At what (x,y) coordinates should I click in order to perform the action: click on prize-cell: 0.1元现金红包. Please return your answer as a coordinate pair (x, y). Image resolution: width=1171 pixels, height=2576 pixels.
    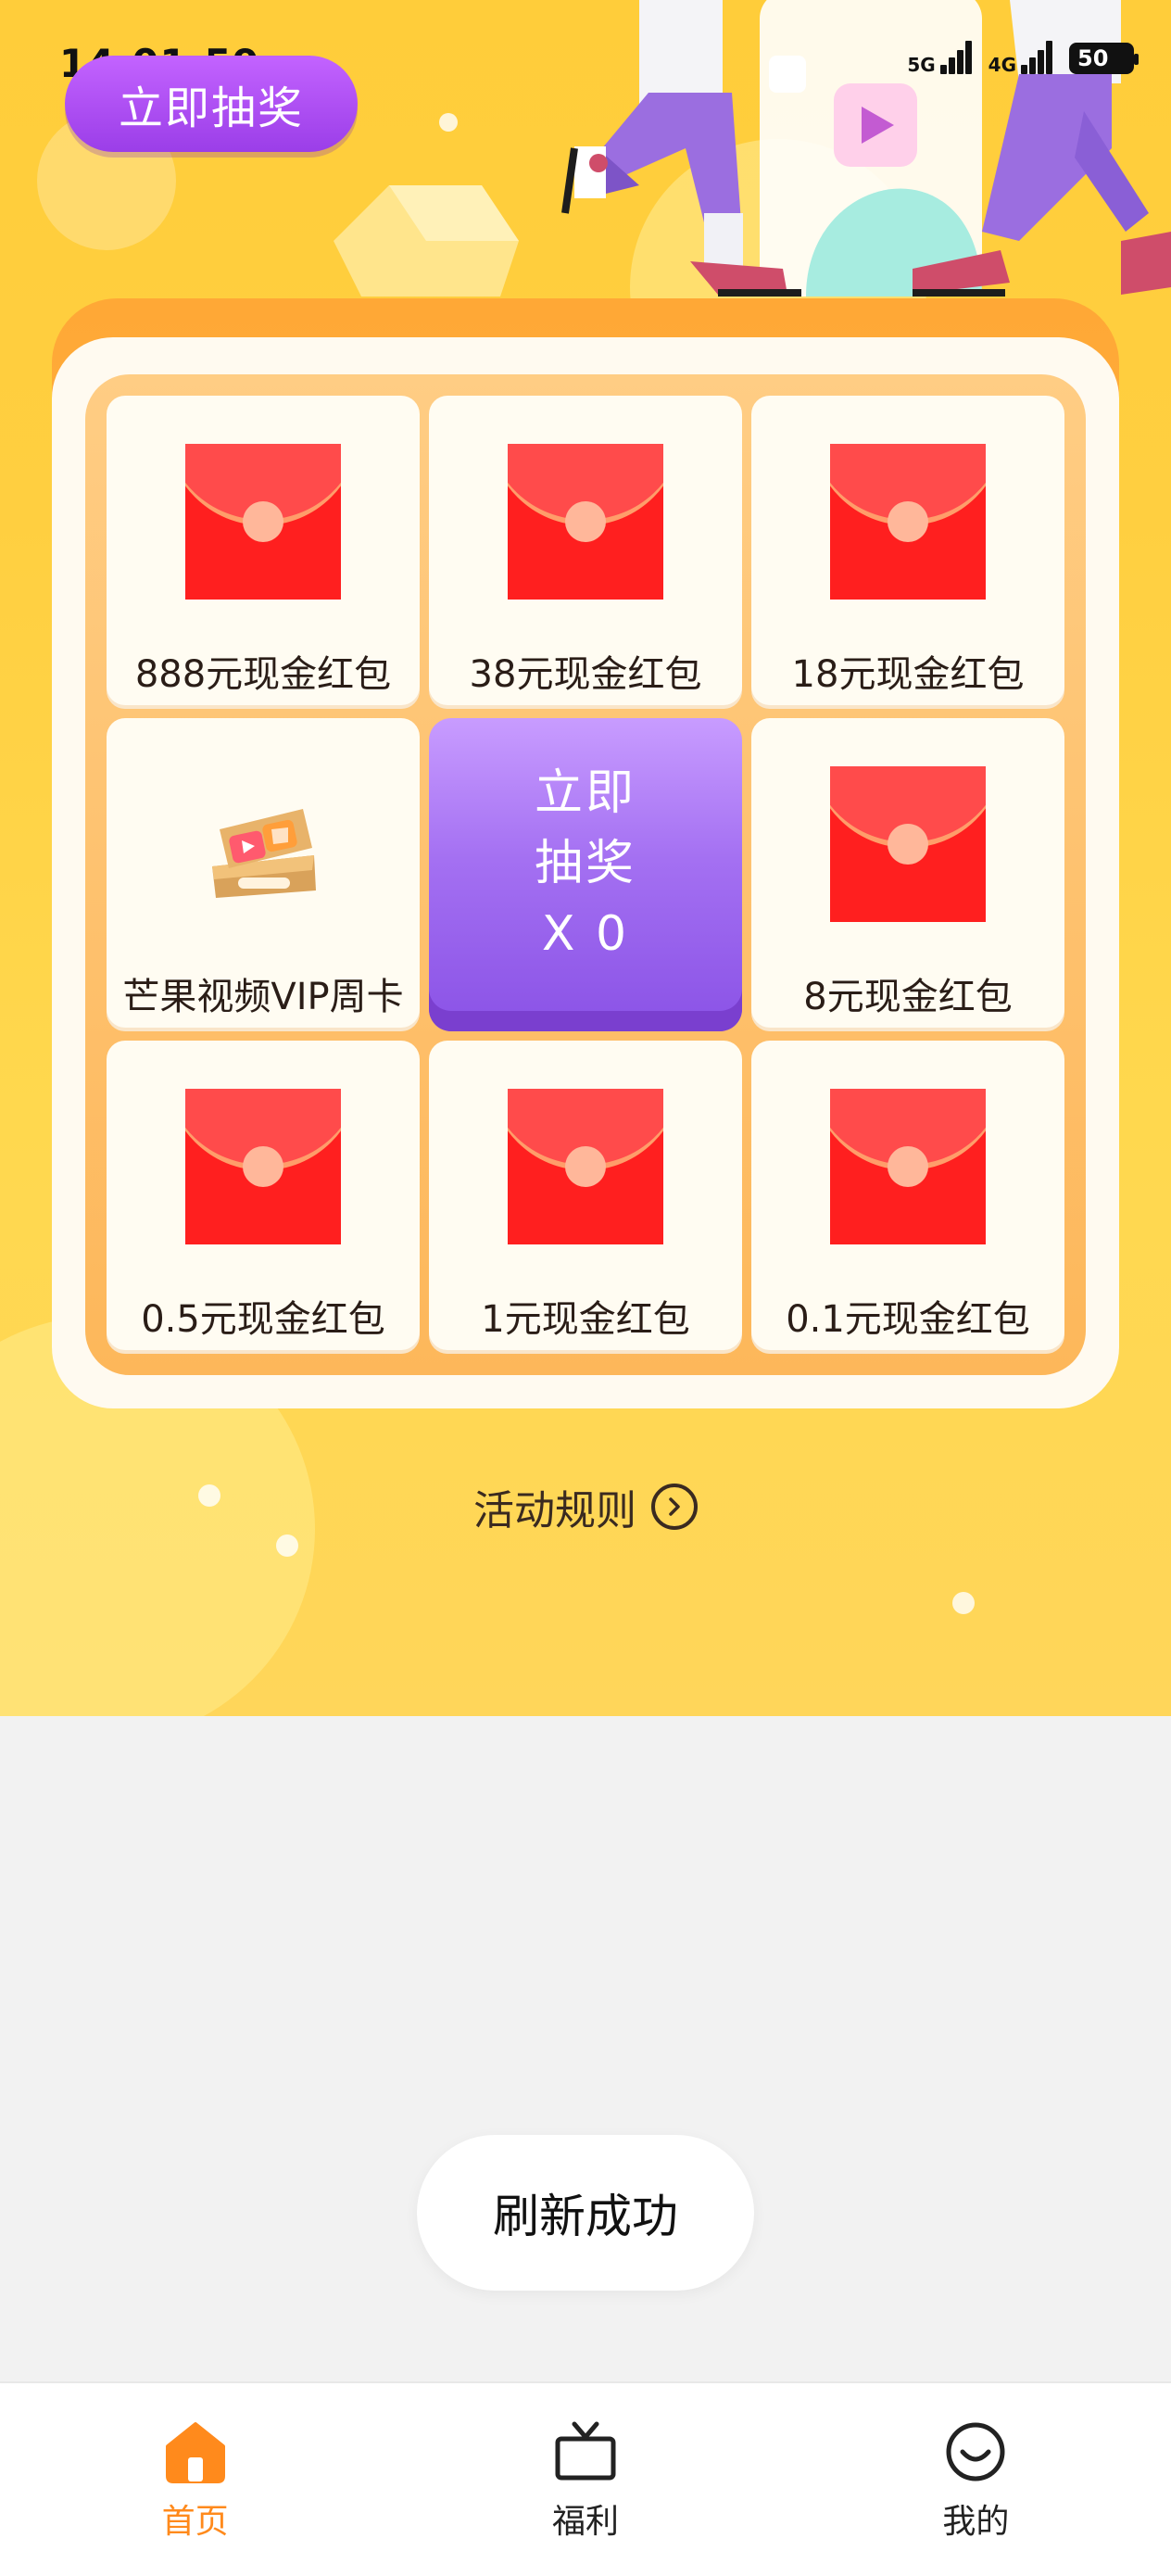
    Looking at the image, I should click on (908, 1197).